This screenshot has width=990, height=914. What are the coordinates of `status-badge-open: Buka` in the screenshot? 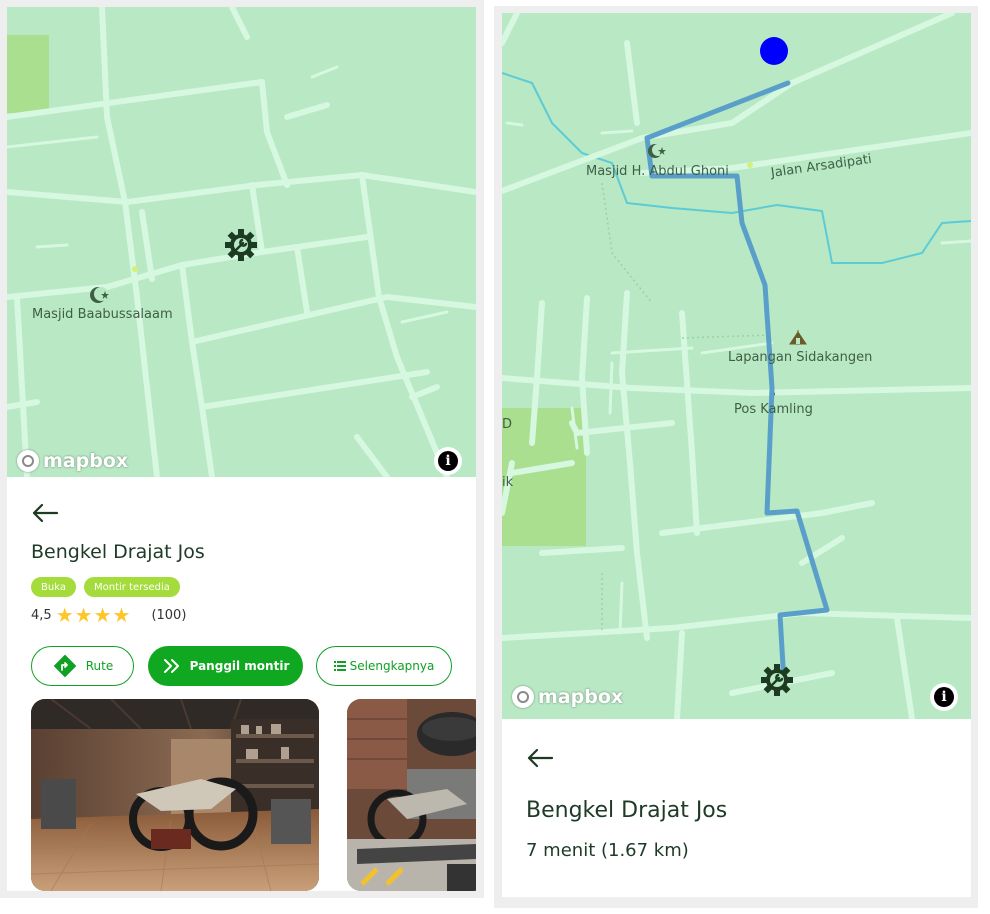 It's located at (53, 587).